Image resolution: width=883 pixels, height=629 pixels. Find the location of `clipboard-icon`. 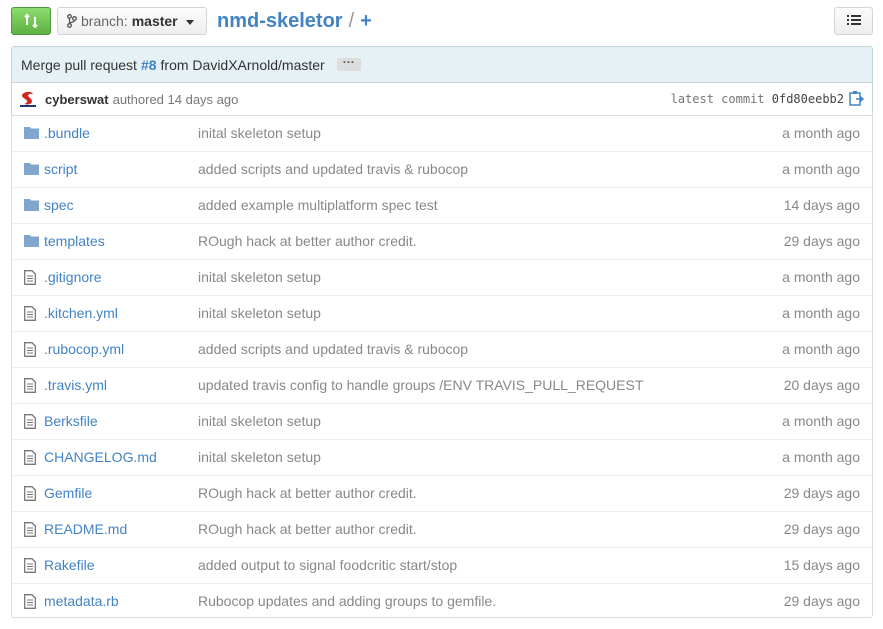

clipboard-icon is located at coordinates (856, 98).